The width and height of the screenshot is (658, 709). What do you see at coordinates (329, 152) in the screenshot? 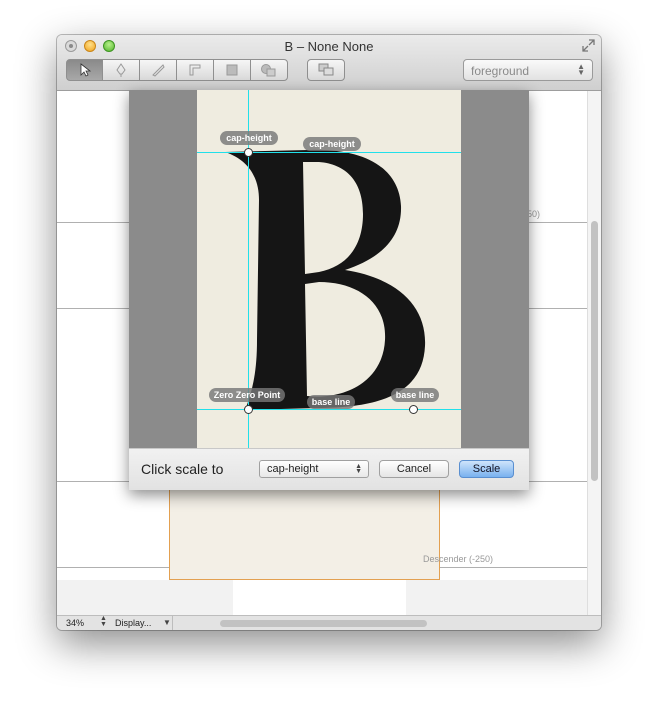
I see `cap-height-guide` at bounding box center [329, 152].